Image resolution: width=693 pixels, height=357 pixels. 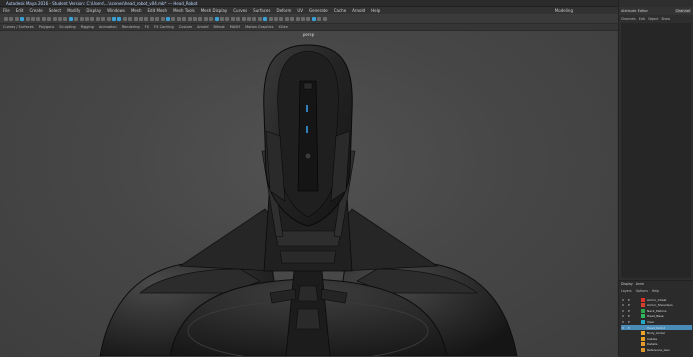 I want to click on channel-box-menu-item: Channels, so click(x=628, y=19).